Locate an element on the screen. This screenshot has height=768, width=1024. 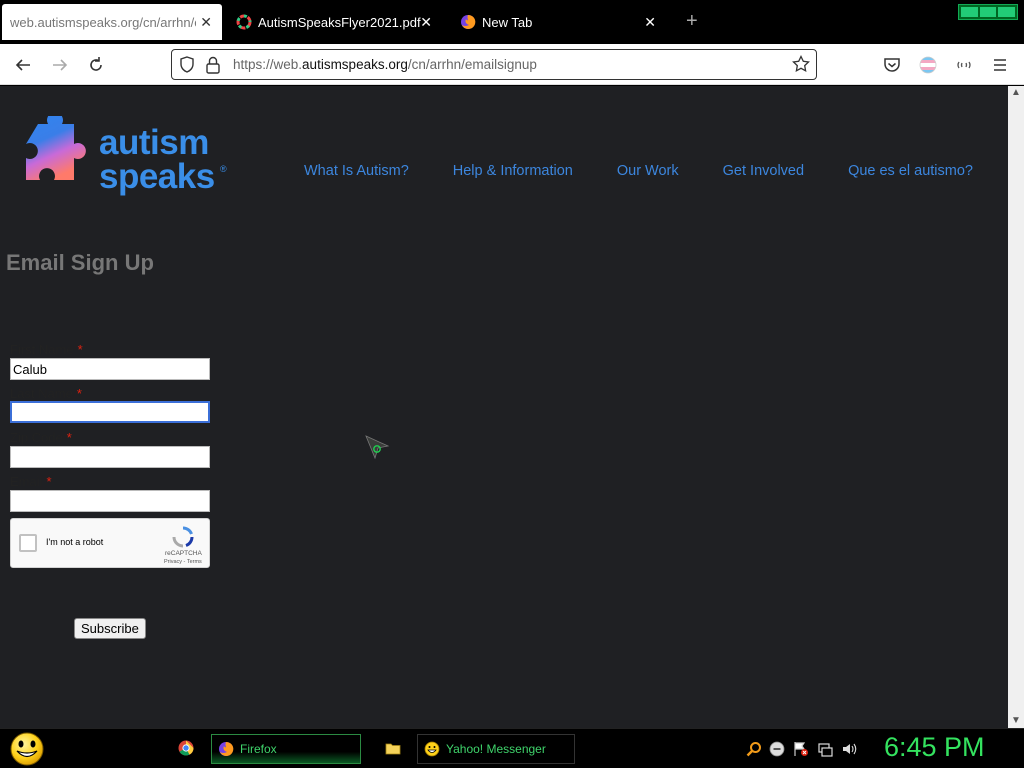
smiley-start-icon is located at coordinates (27, 749).